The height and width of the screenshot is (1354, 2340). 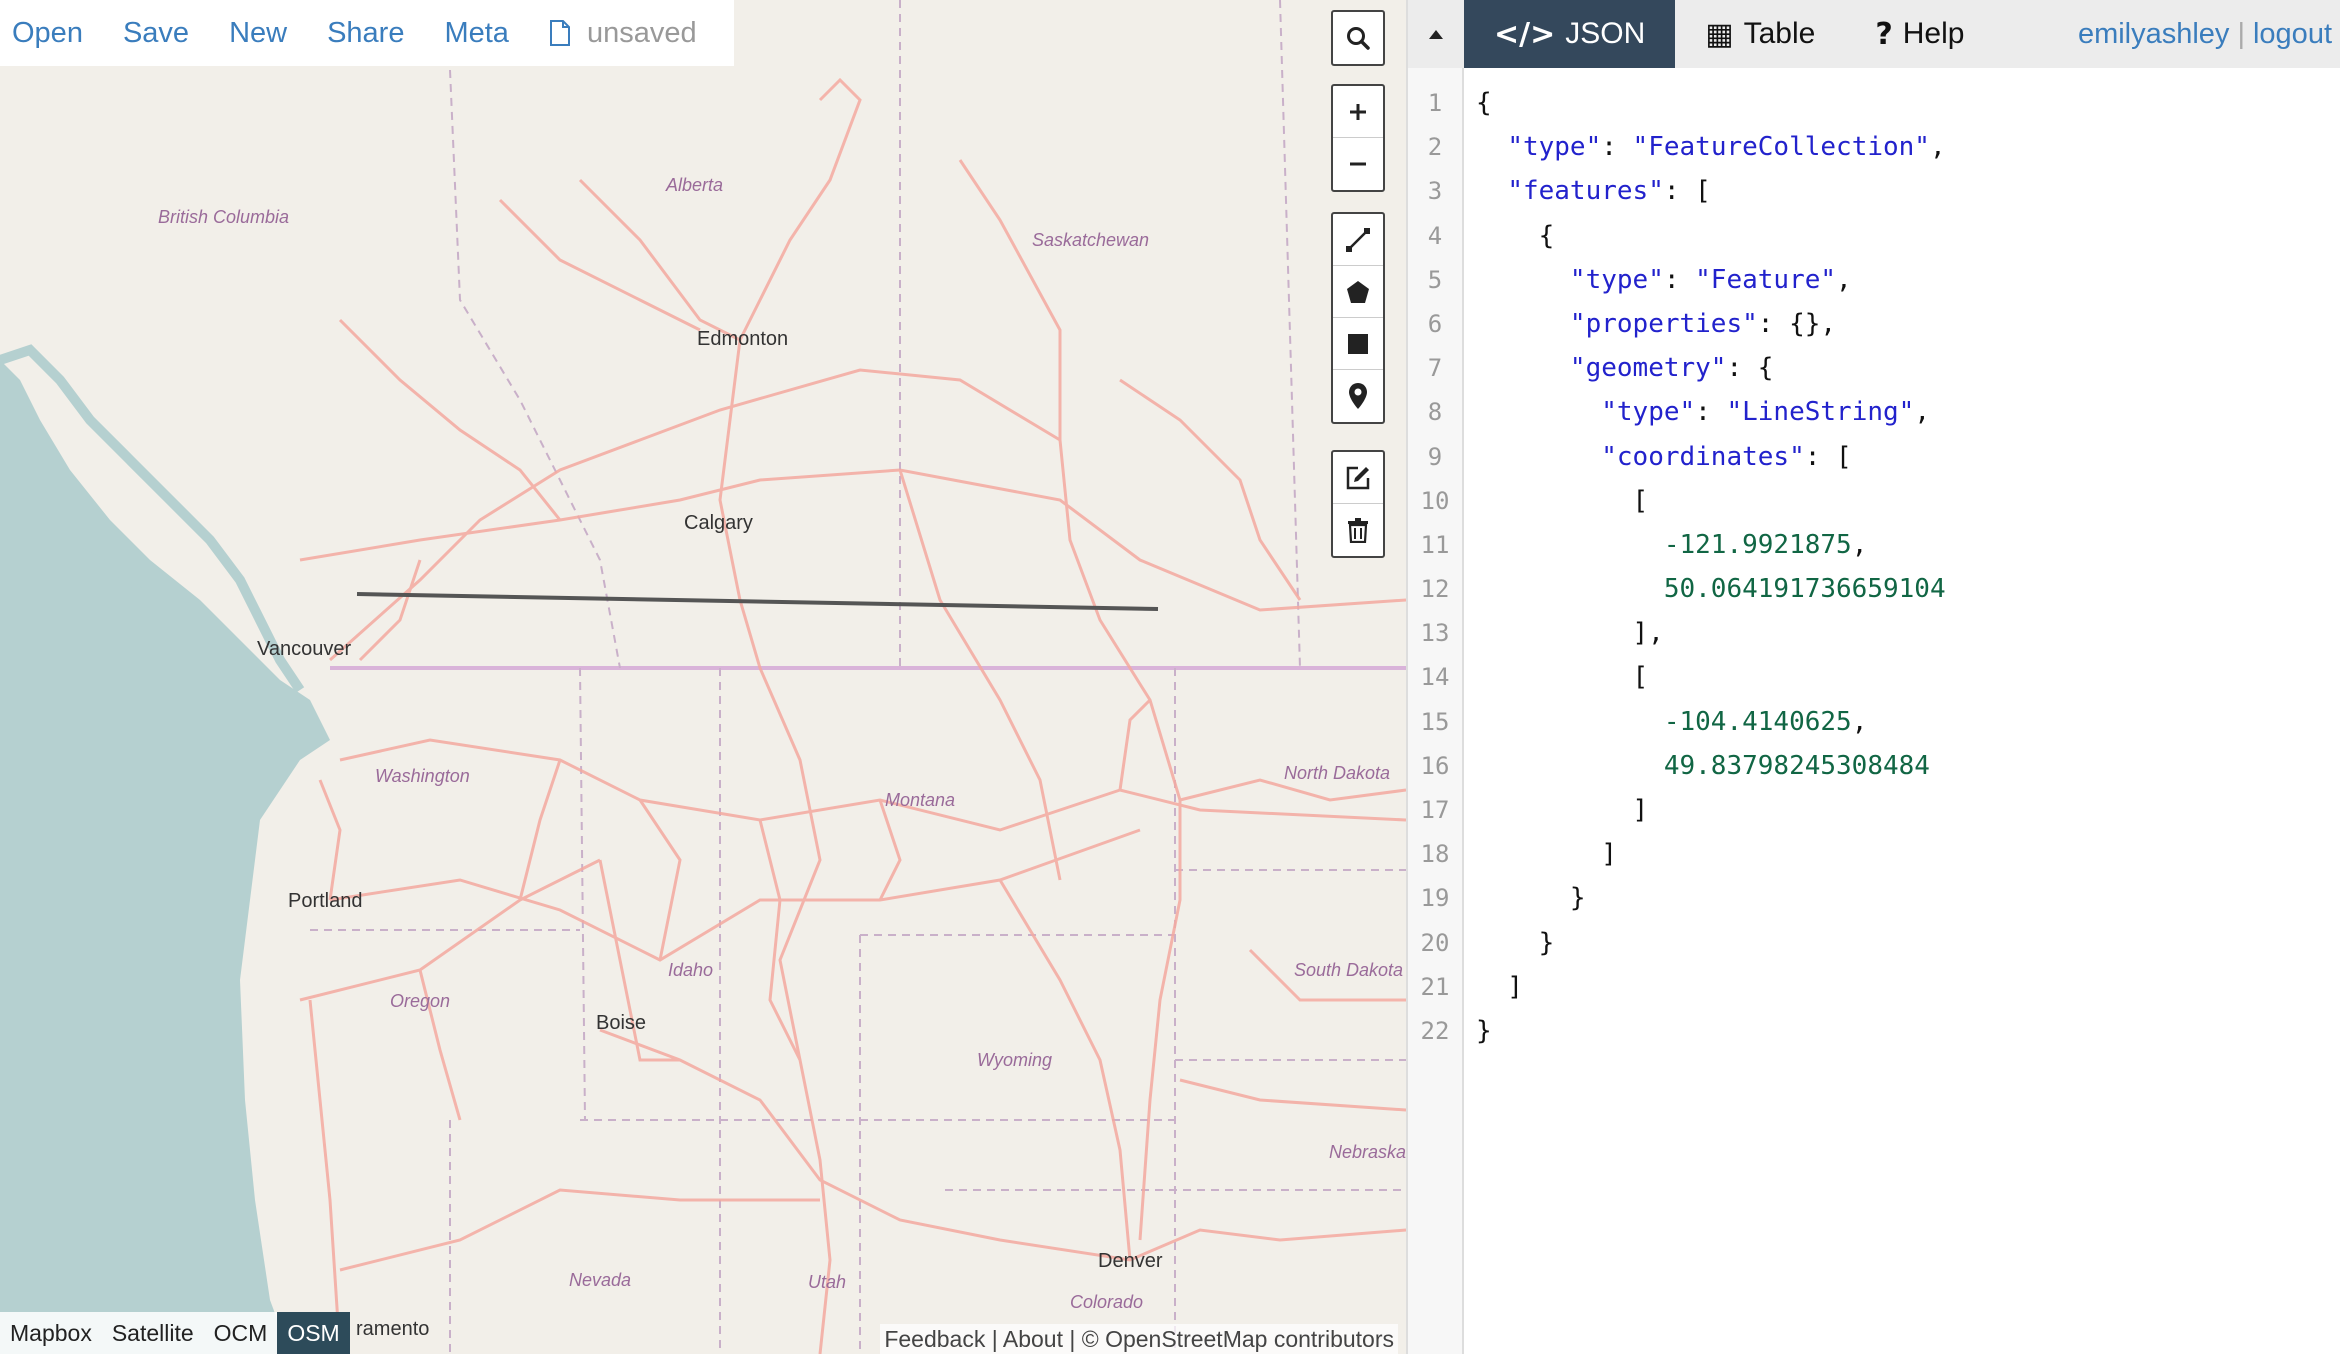 I want to click on code-line: 50.064191736659104, so click(x=1711, y=589).